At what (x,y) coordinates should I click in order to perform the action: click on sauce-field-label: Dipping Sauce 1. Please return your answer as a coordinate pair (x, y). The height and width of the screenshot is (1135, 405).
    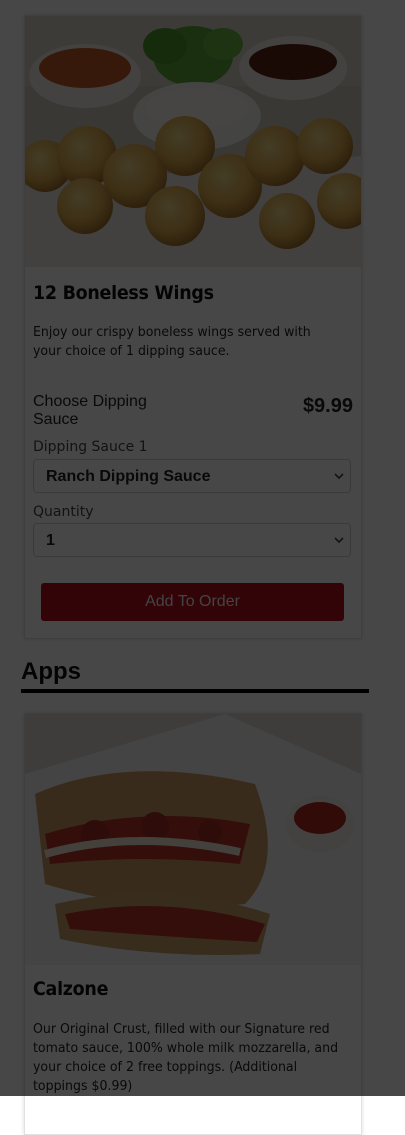
    Looking at the image, I should click on (90, 447).